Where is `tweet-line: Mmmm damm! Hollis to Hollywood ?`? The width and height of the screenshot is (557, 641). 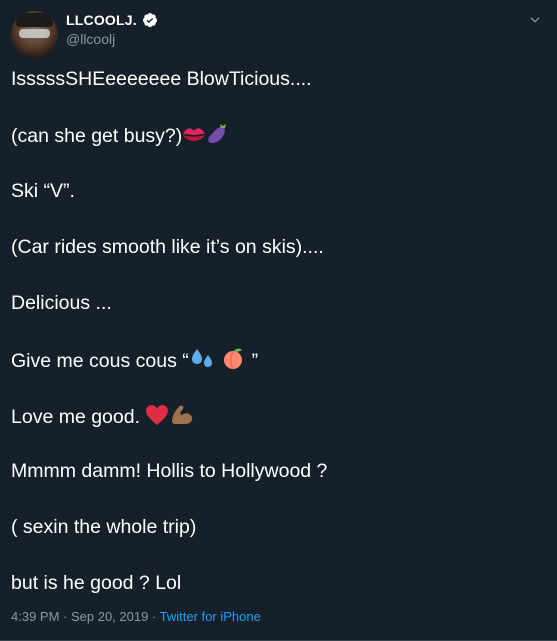
tweet-line: Mmmm damm! Hollis to Hollywood ? is located at coordinates (169, 471).